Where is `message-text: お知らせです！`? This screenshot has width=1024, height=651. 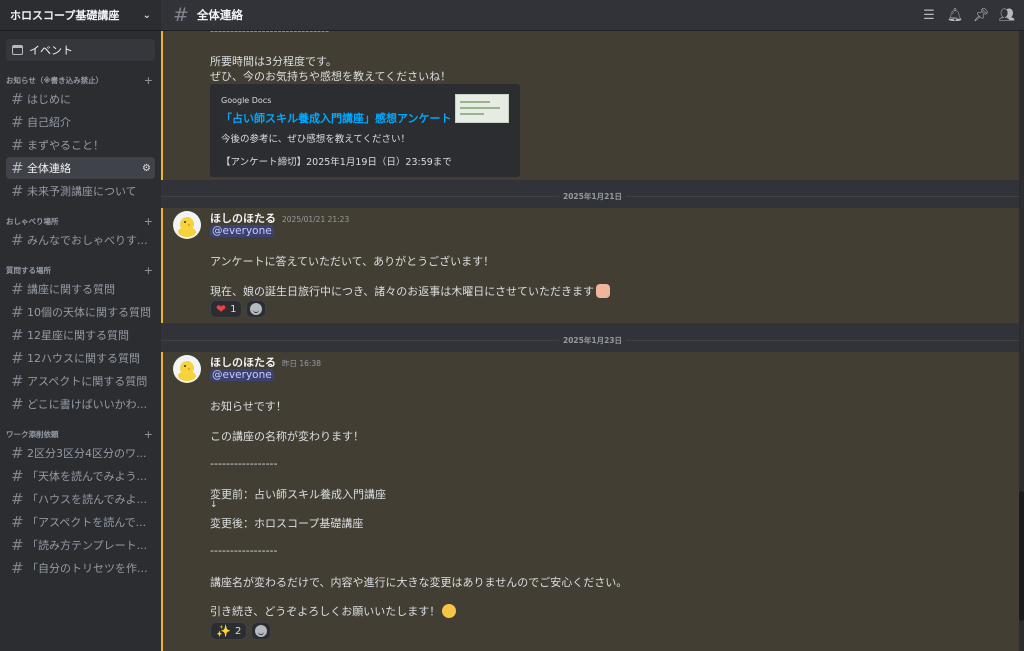
message-text: お知らせです！ is located at coordinates (248, 406).